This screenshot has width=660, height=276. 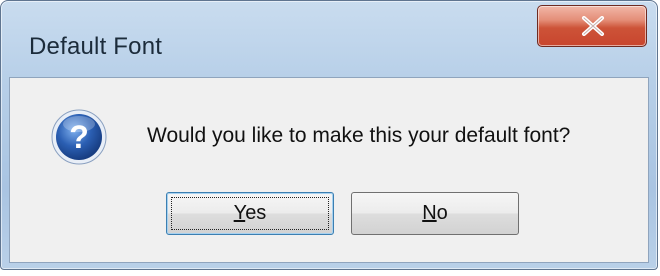 What do you see at coordinates (442, 213) in the screenshot?
I see `no-label-rest: o` at bounding box center [442, 213].